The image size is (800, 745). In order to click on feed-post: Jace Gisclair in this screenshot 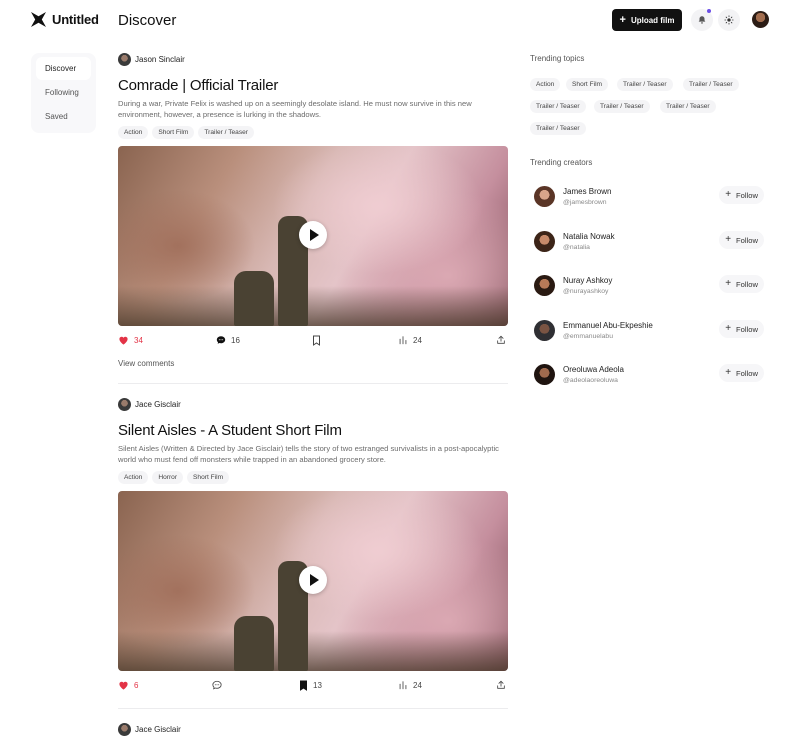, I will do `click(313, 729)`.